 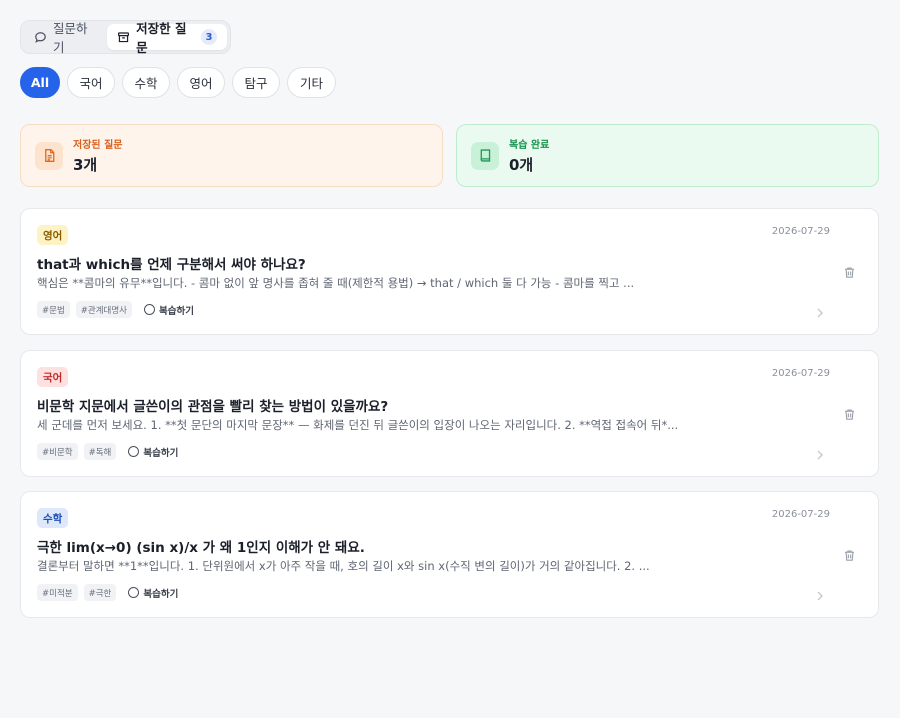 I want to click on saved-stat-card: 저장된 질문 3개, so click(x=231, y=155).